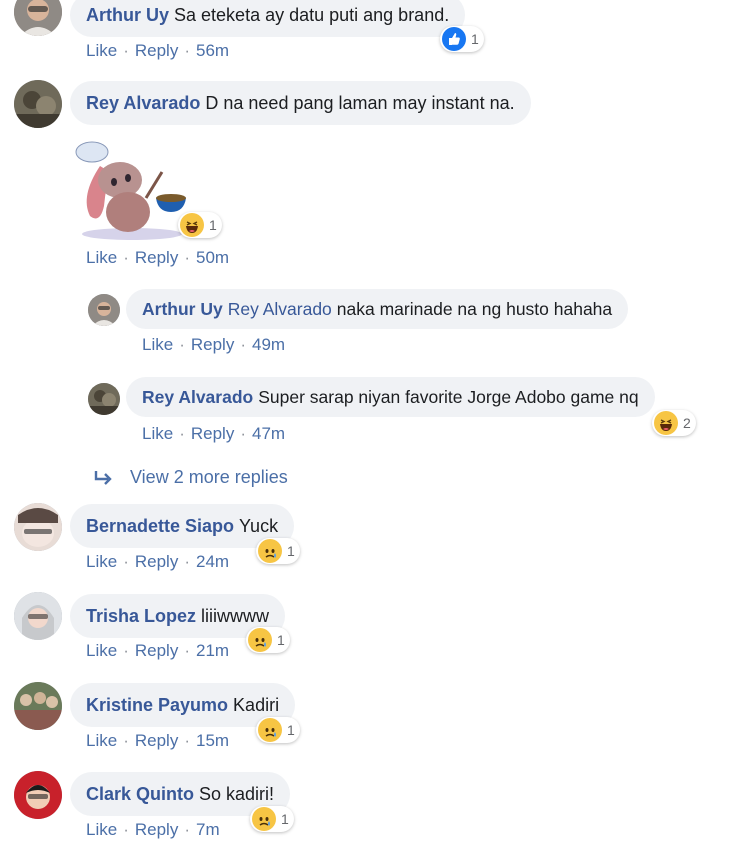  What do you see at coordinates (157, 705) in the screenshot?
I see `comment-author: Kristine Payumo` at bounding box center [157, 705].